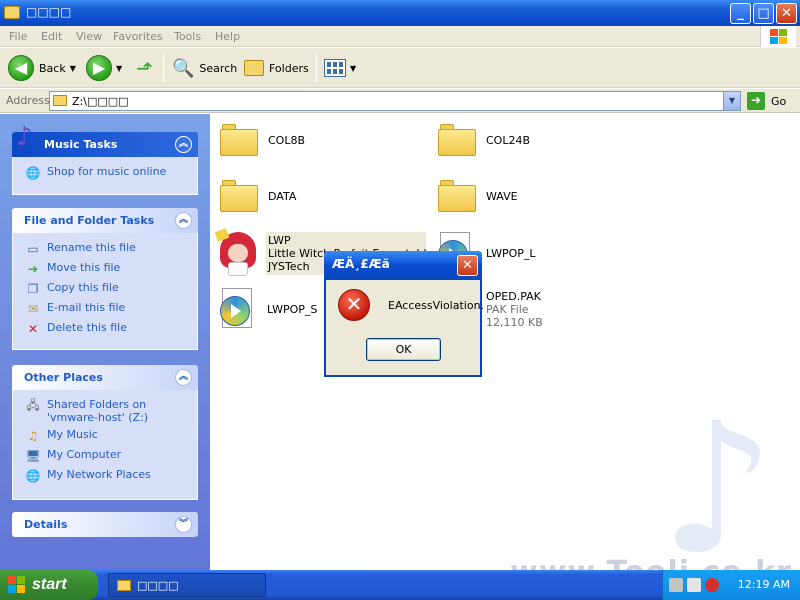 The image size is (800, 600). What do you see at coordinates (262, 140) in the screenshot?
I see `file-item-col8b: COL8B` at bounding box center [262, 140].